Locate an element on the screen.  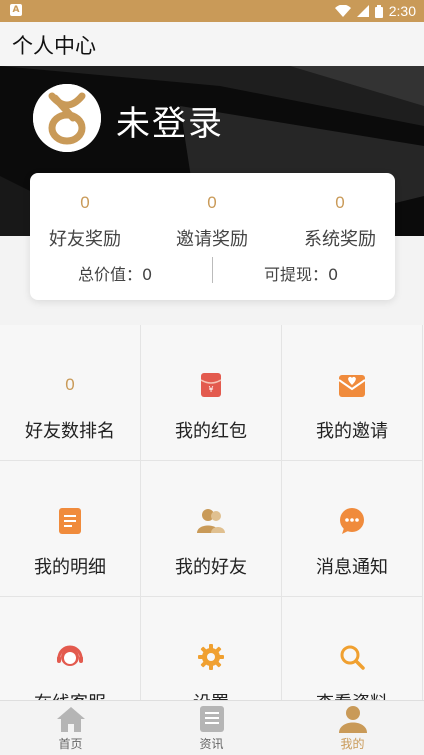
tab-home: 首页 is located at coordinates (70, 728).